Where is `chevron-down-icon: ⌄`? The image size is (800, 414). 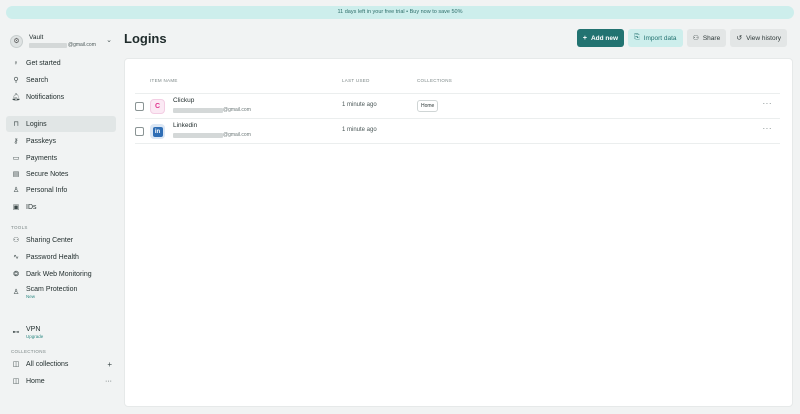 chevron-down-icon: ⌄ is located at coordinates (109, 40).